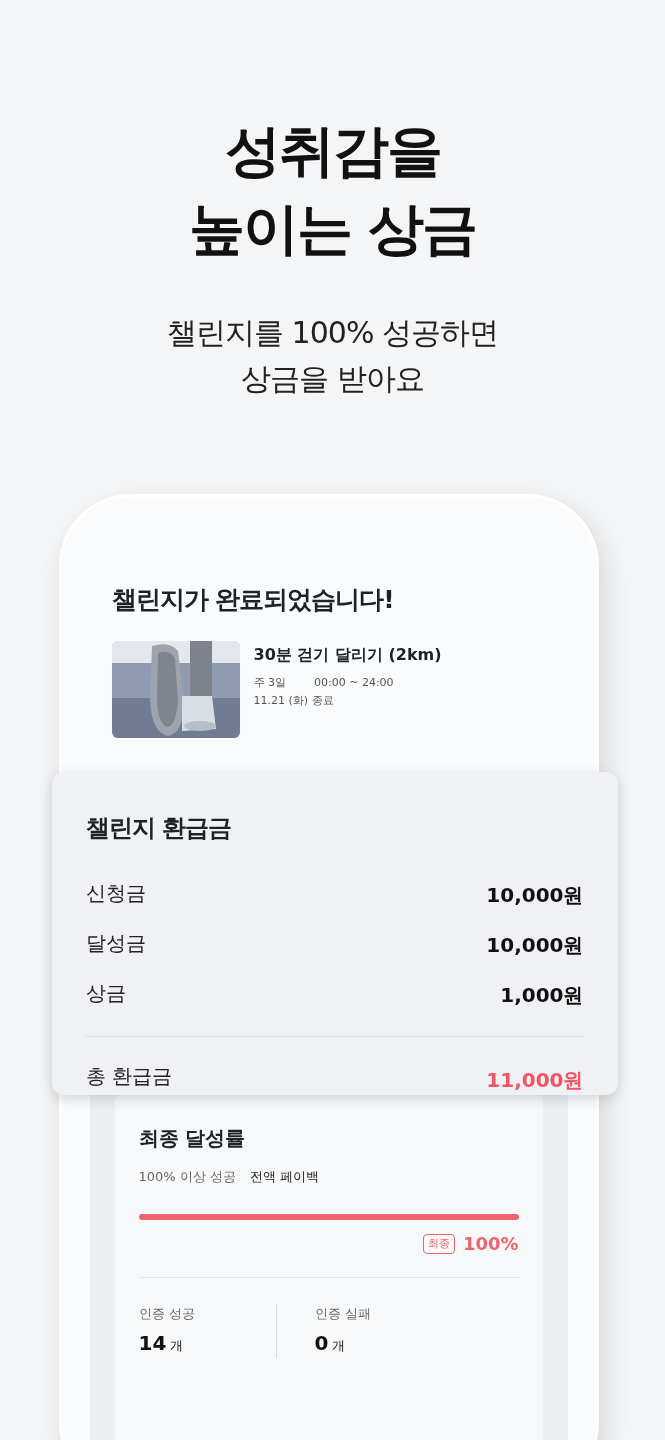  Describe the element at coordinates (490, 1244) in the screenshot. I see `achievement-percent: 100%` at that location.